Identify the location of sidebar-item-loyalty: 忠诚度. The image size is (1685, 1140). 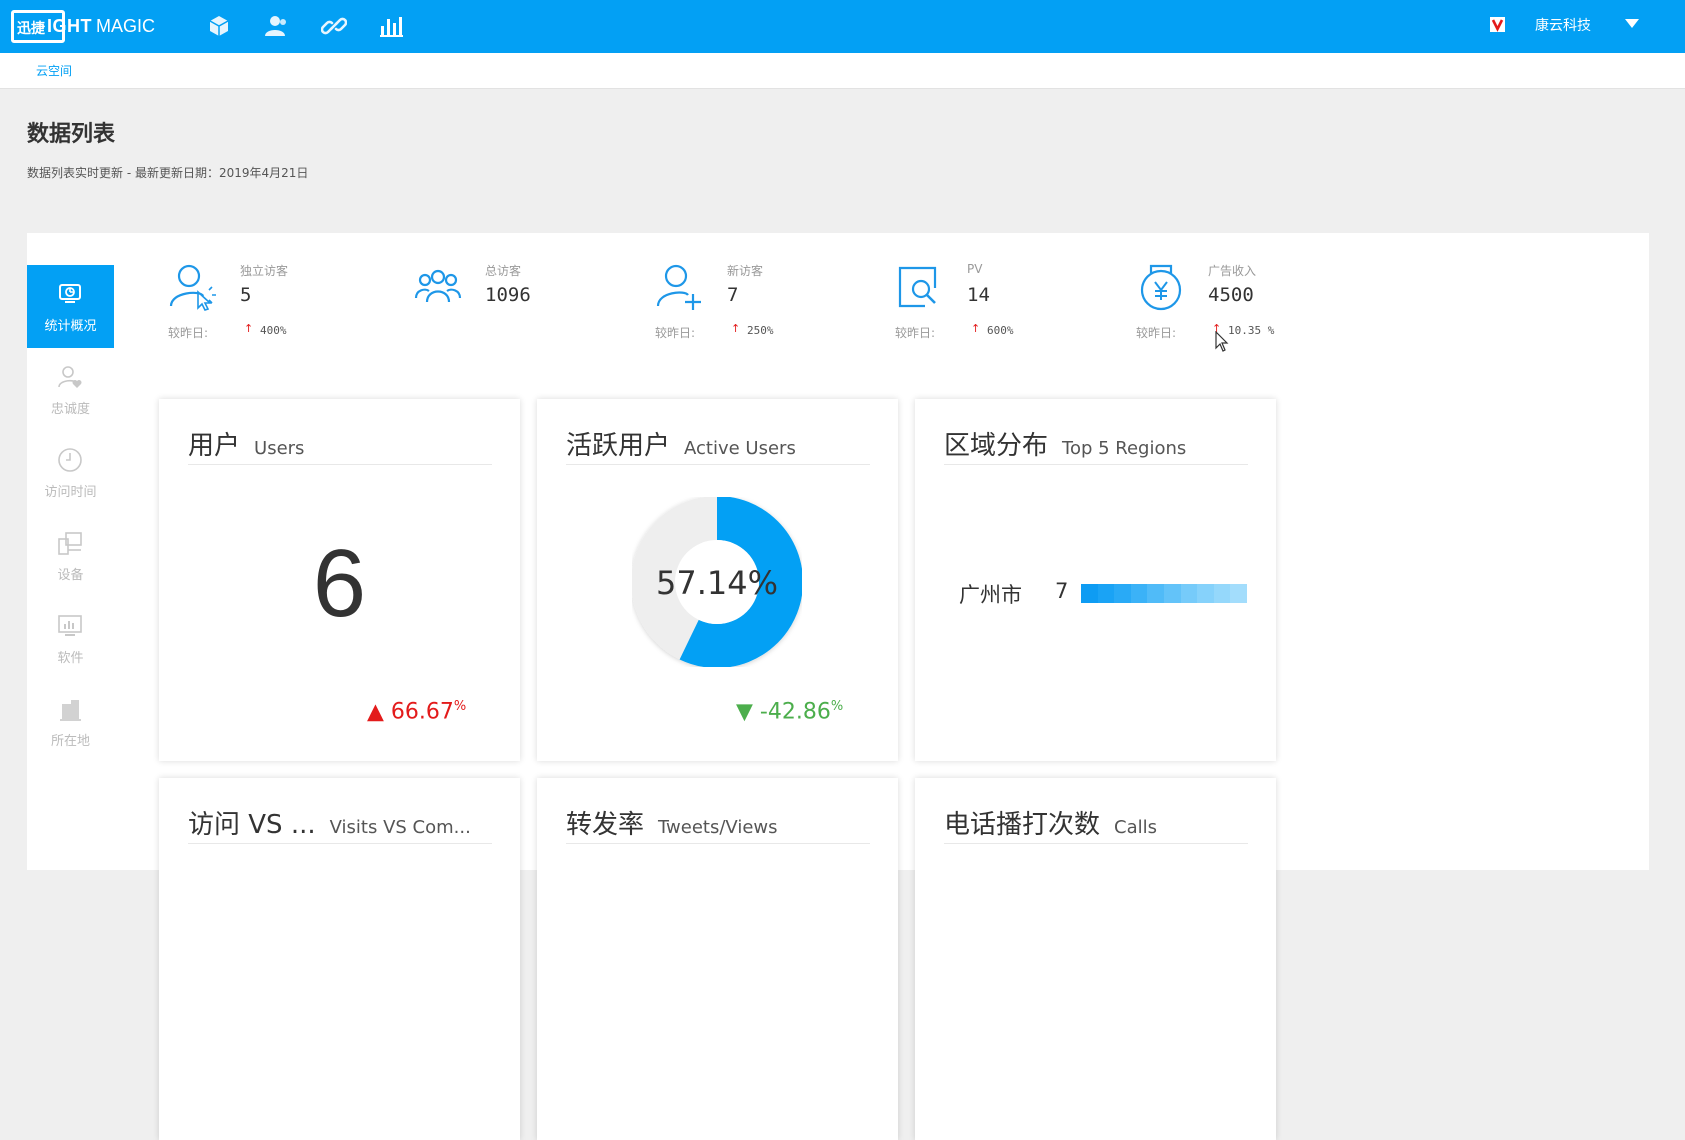
(70, 389).